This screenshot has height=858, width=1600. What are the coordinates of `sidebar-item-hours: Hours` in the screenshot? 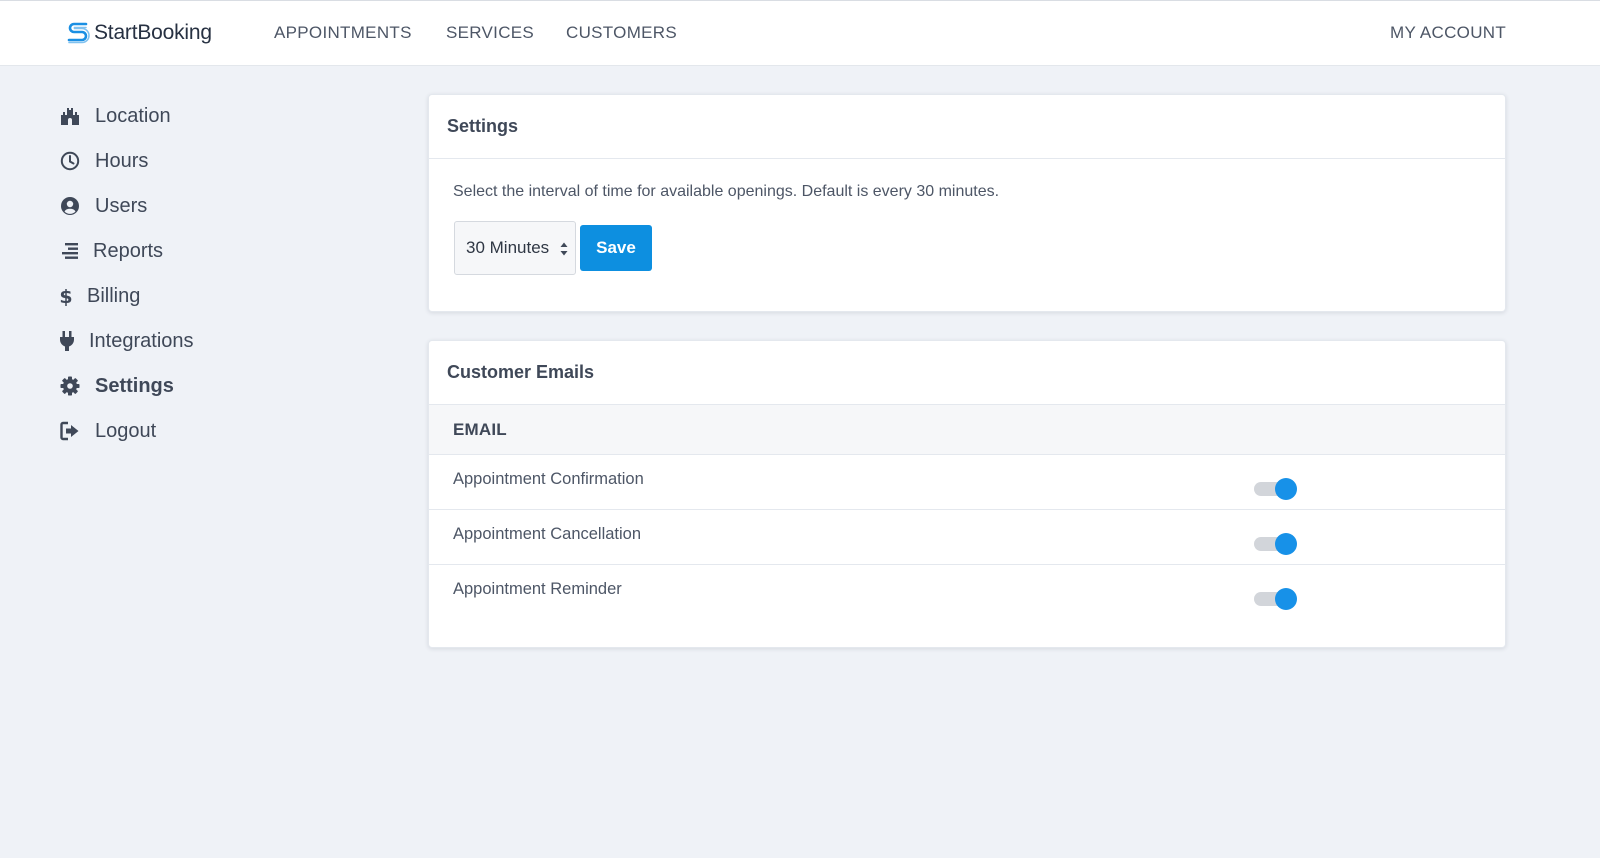 It's located at (103, 161).